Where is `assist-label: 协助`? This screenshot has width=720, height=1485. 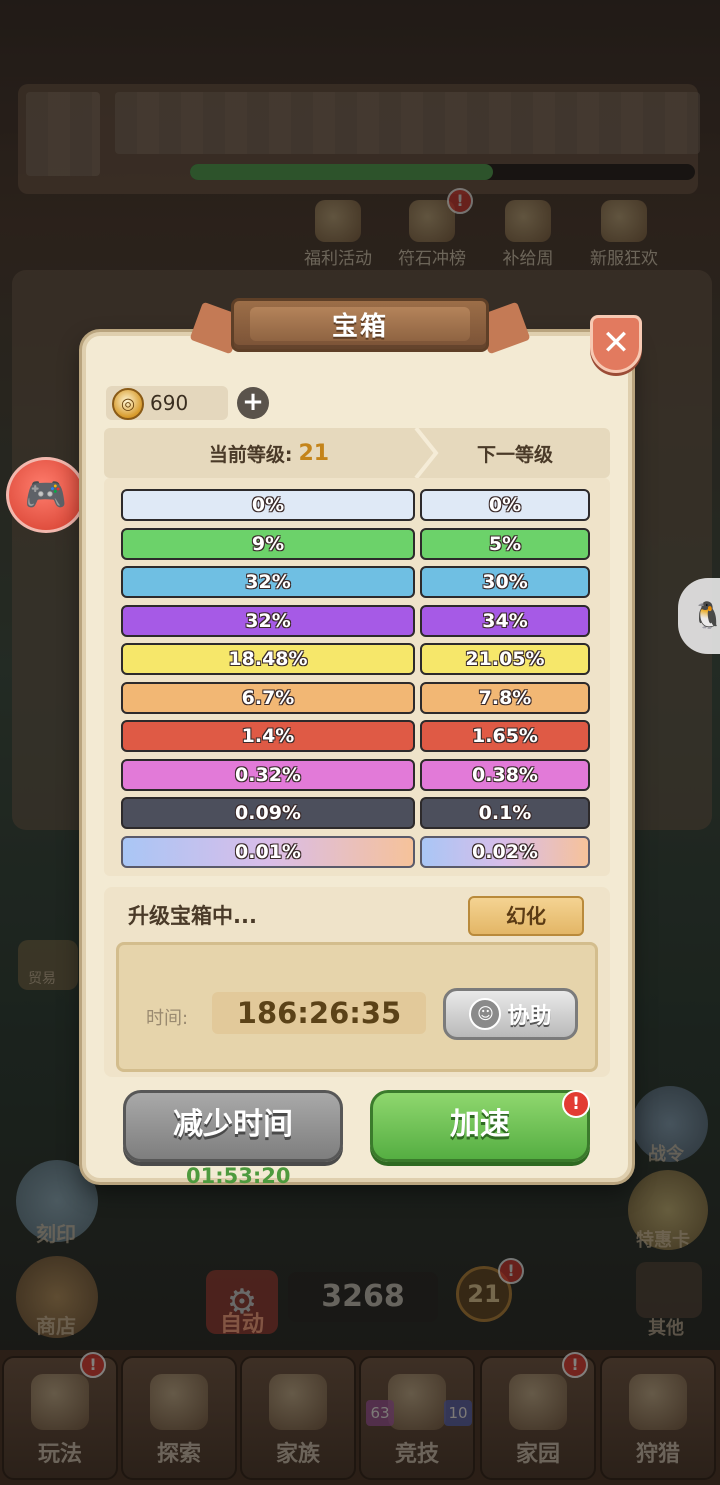 assist-label: 协助 is located at coordinates (529, 1016).